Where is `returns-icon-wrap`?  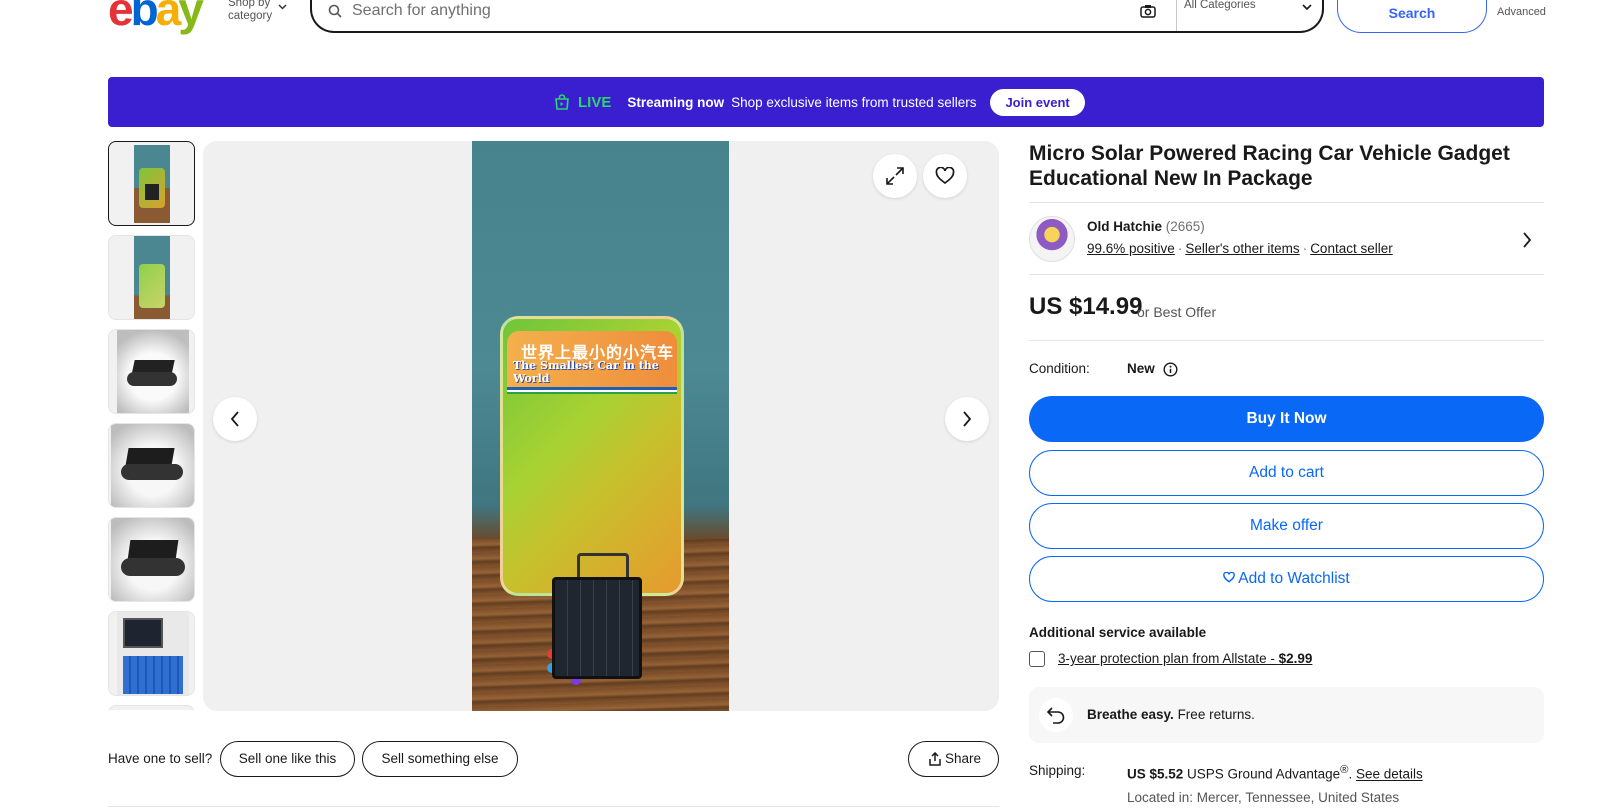 returns-icon-wrap is located at coordinates (1056, 715).